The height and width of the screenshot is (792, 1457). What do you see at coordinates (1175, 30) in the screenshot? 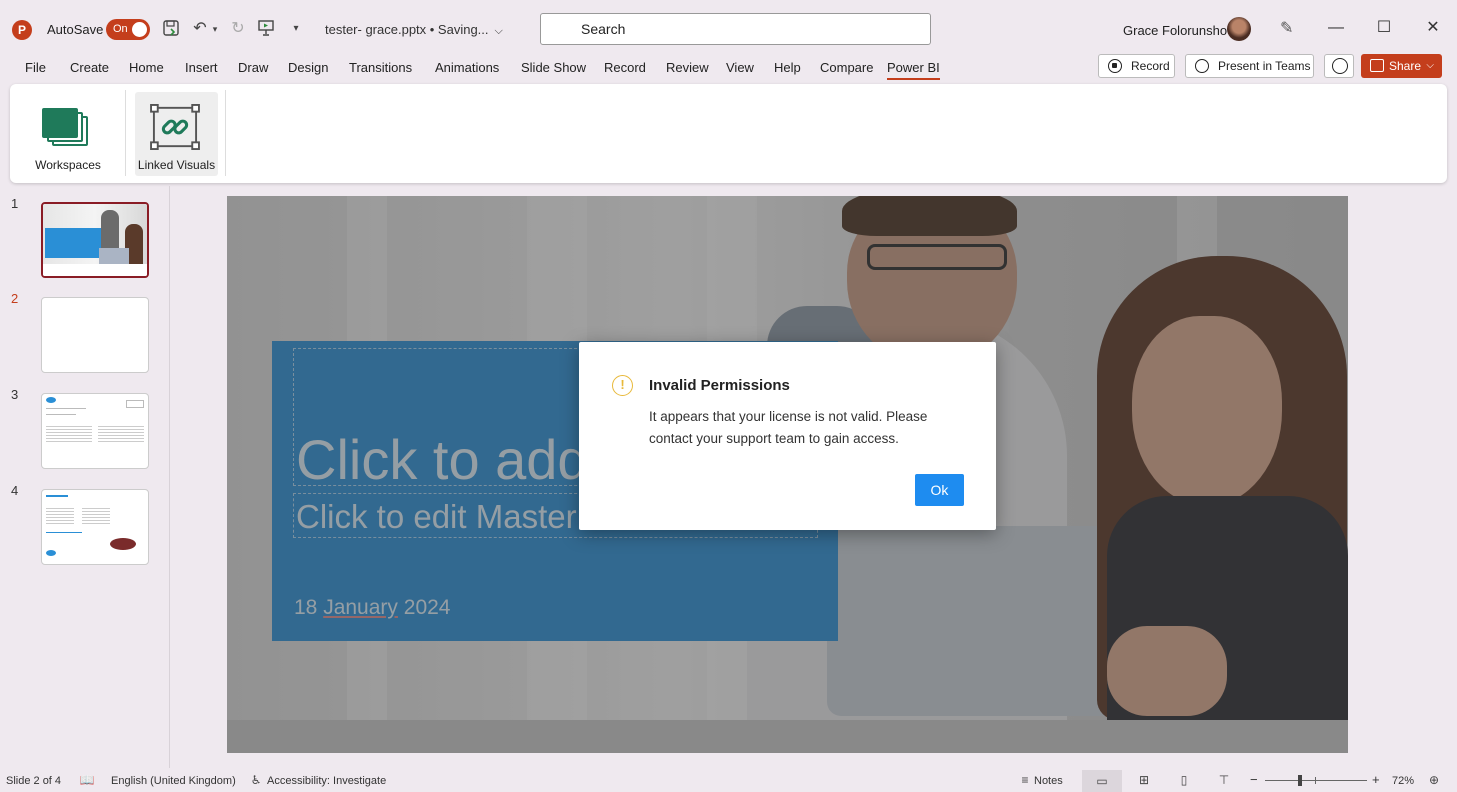
I see `user-name: Grace Folorunsho` at bounding box center [1175, 30].